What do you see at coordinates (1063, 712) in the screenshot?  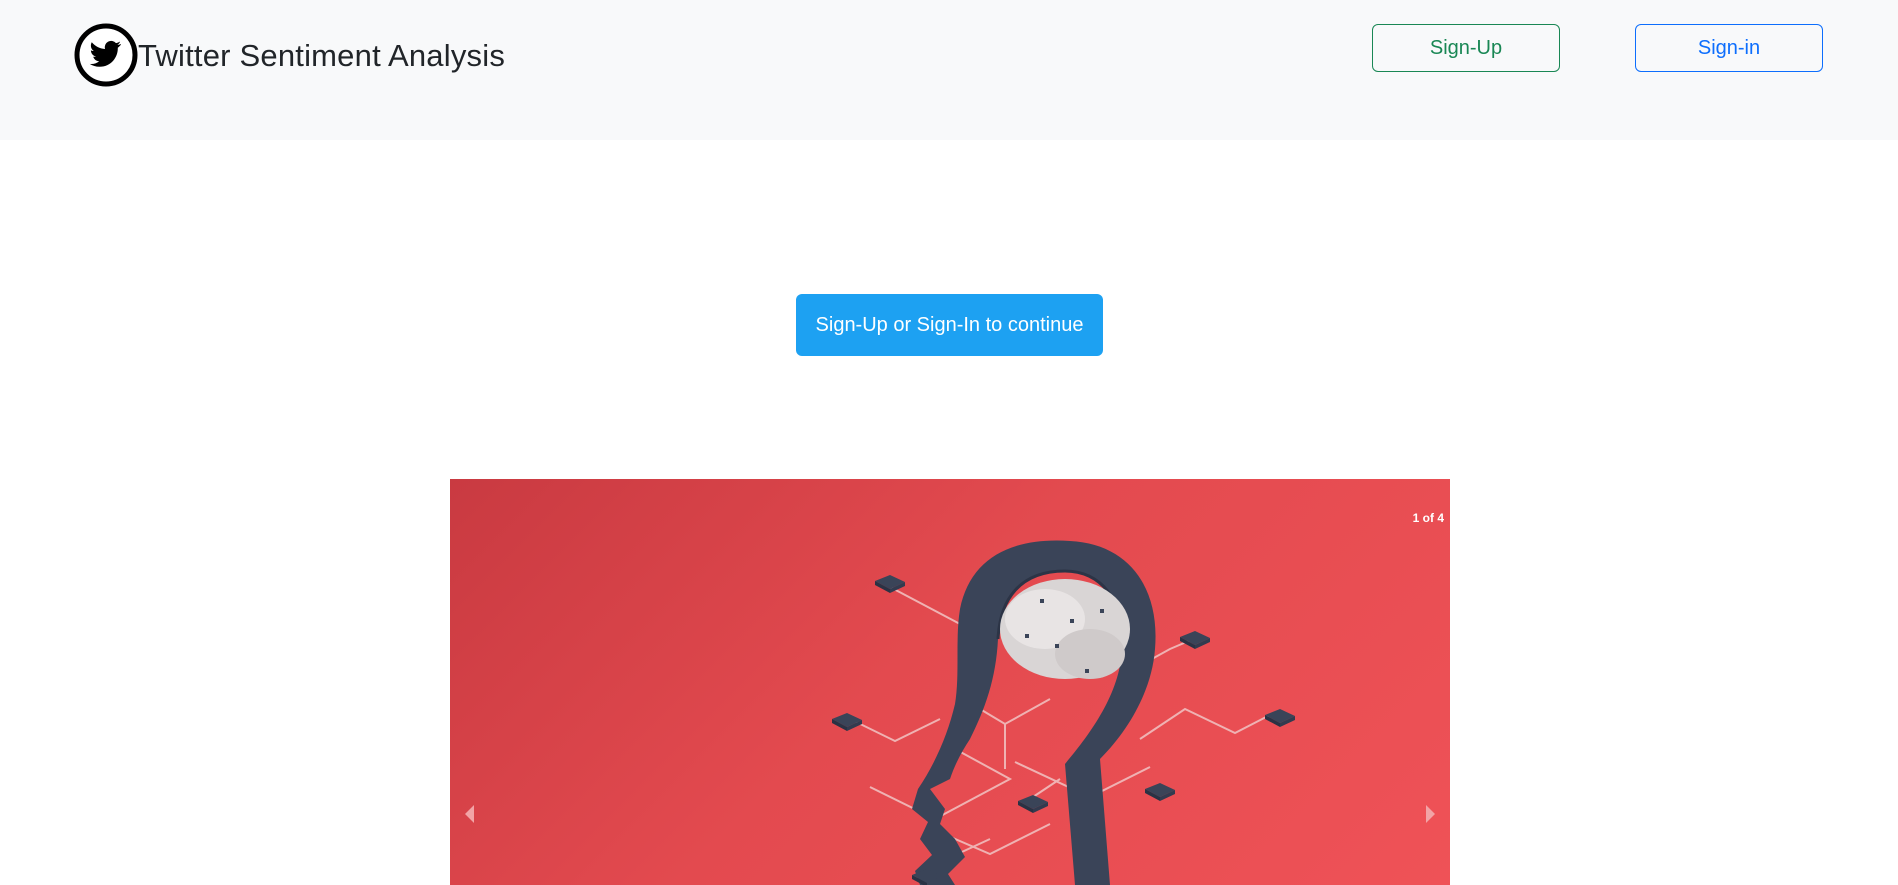 I see `carousel-slide-image` at bounding box center [1063, 712].